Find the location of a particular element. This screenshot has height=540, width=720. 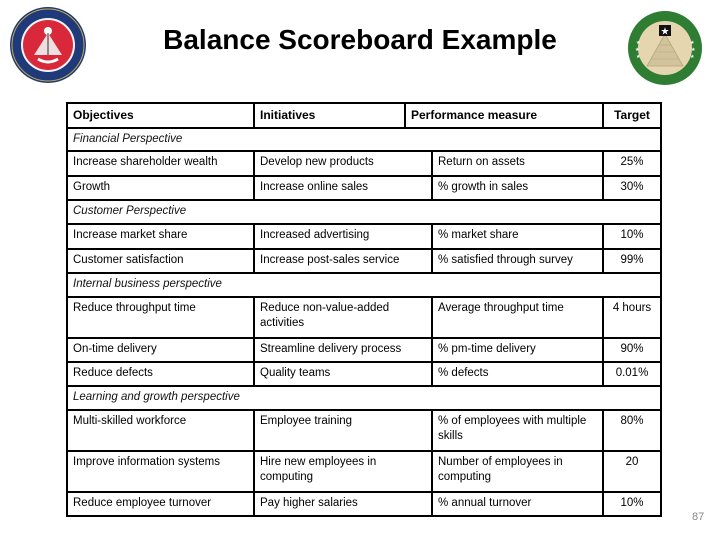

measure-cell: % of employees with multiple skills is located at coordinates (516, 430).